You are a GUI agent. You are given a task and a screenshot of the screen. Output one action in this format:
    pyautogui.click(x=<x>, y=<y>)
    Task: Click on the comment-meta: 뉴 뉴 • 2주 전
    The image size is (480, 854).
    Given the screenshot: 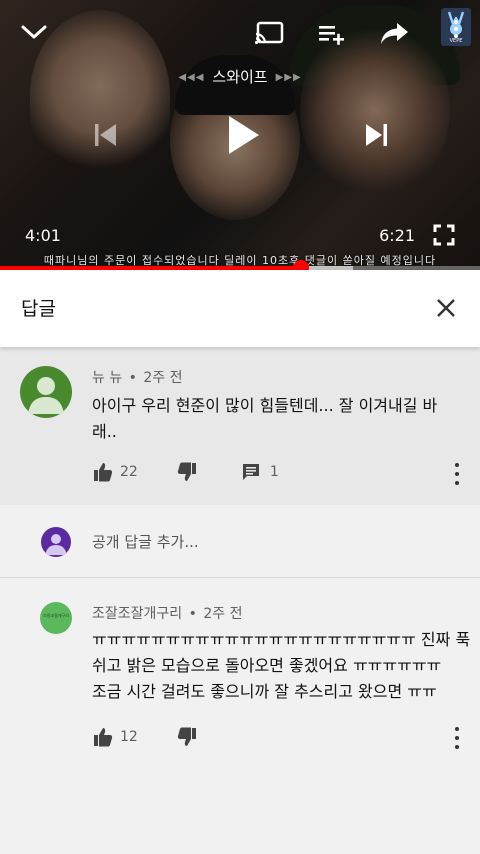 What is the action you would take?
    pyautogui.click(x=137, y=377)
    